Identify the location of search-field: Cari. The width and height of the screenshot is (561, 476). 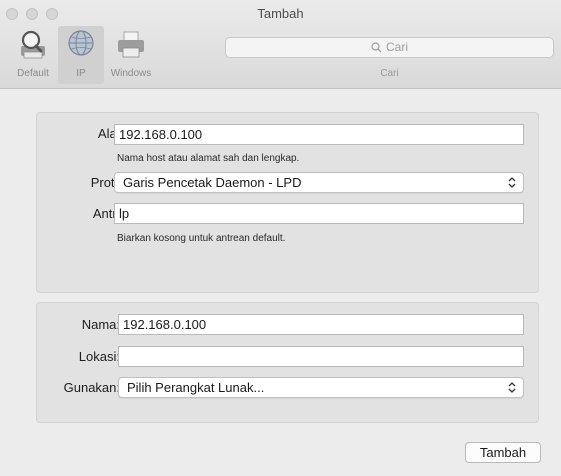
(389, 47).